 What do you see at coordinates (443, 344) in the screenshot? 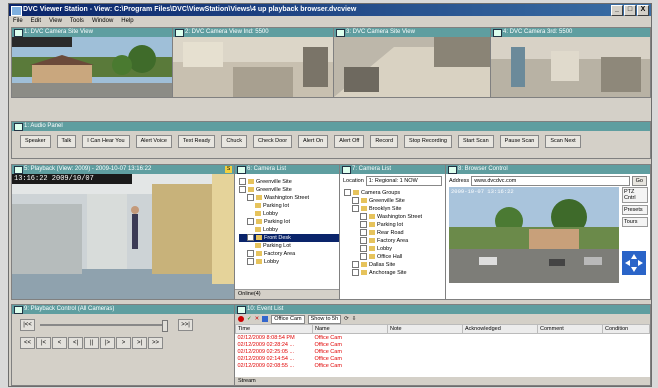
I see `table-row: 02/12/2009 02:28:24 ... Office Cam` at bounding box center [443, 344].